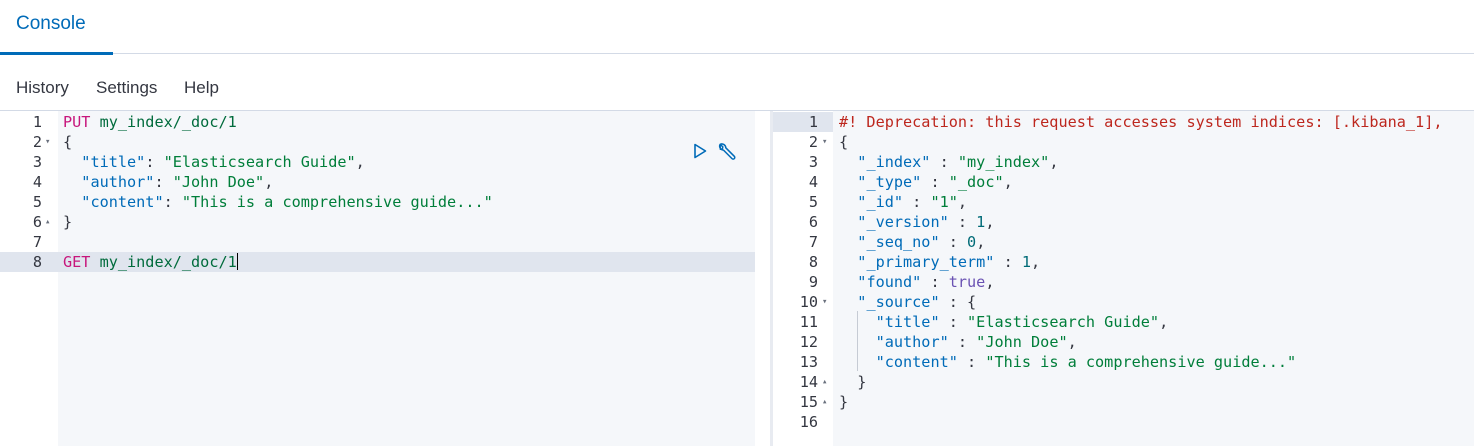 Image resolution: width=1474 pixels, height=446 pixels. I want to click on request-line: 3 "title": "Elasticsearch Guide",, so click(386, 162).